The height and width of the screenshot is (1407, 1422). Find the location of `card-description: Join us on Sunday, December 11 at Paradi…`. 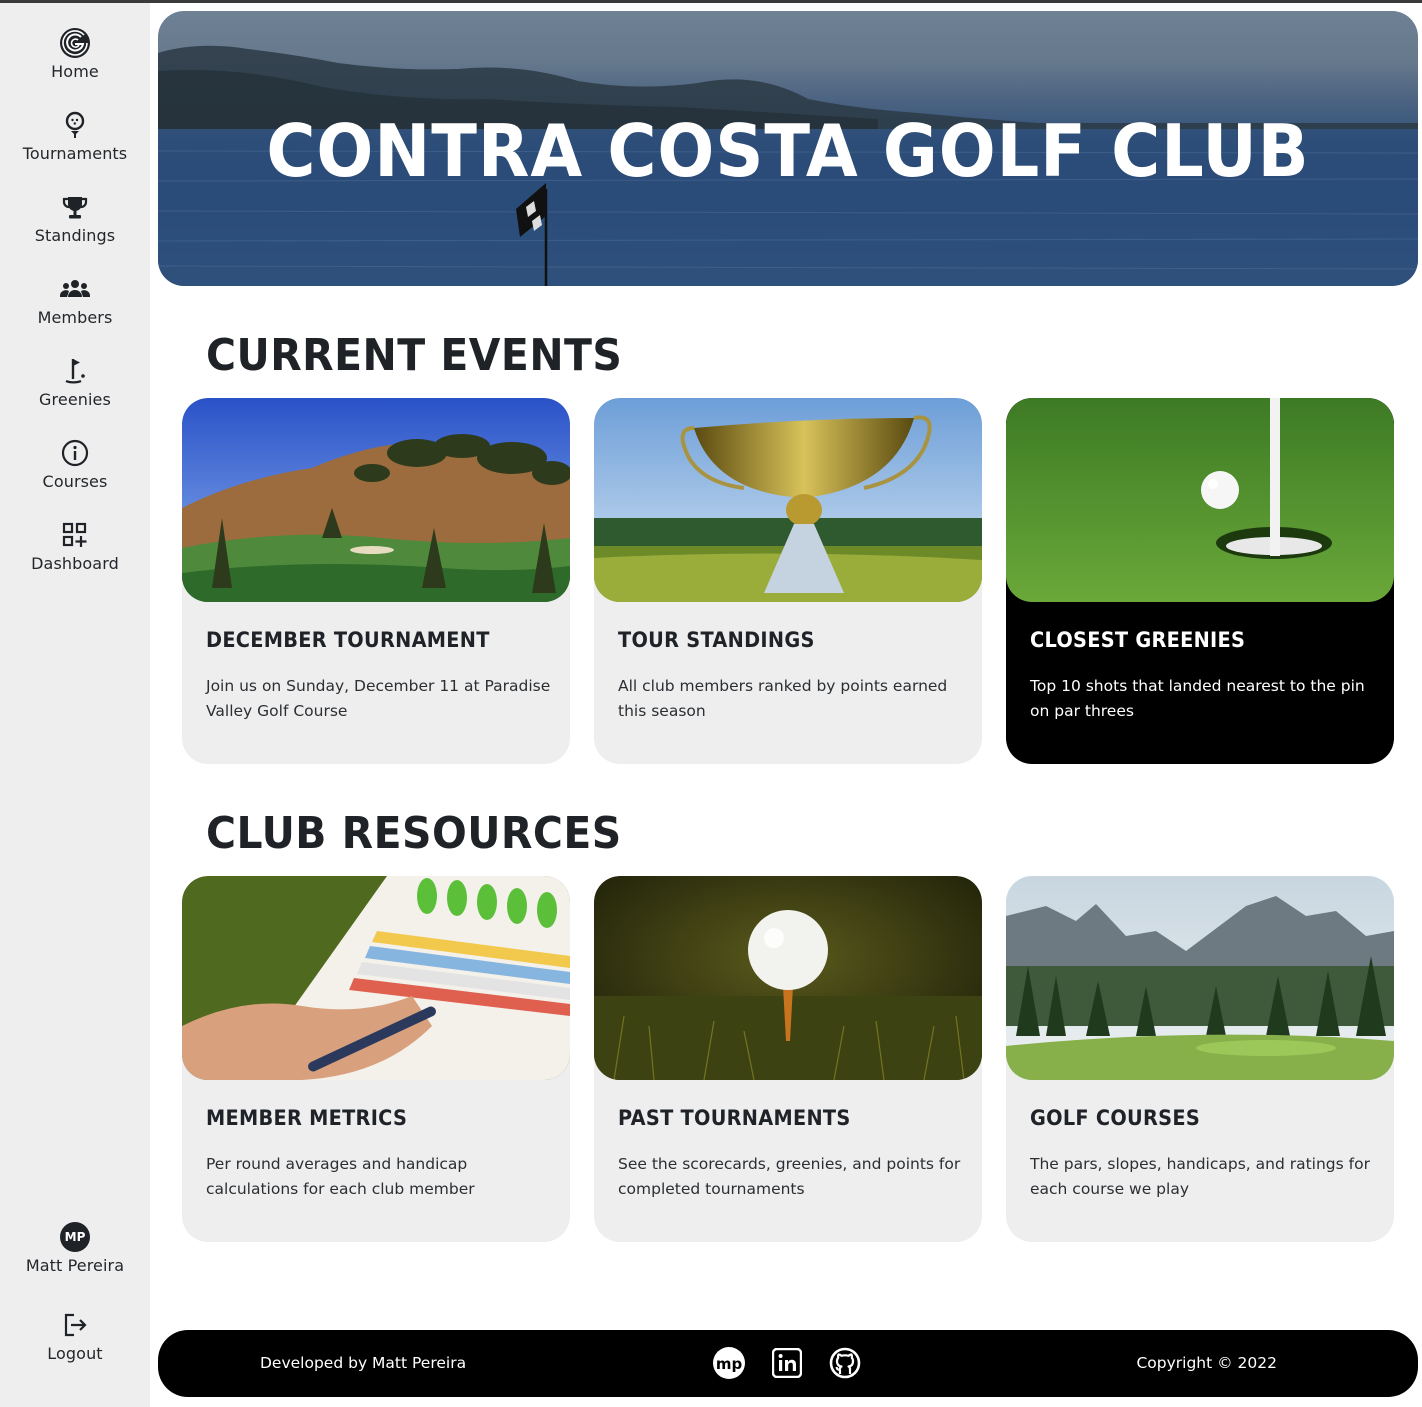

card-description: Join us on Sunday, December 11 at Paradi… is located at coordinates (378, 698).